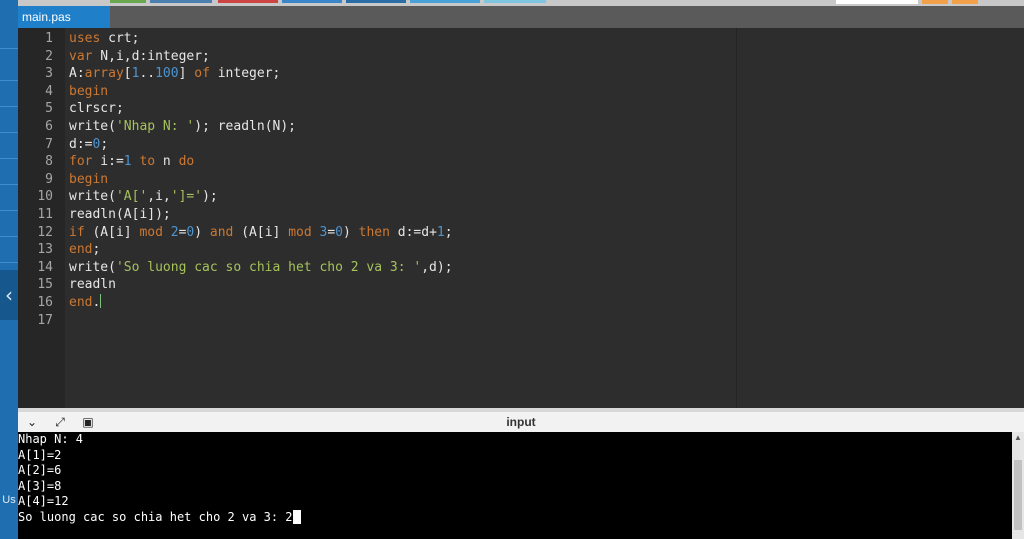 The image size is (1024, 539). I want to click on line-number: 14, so click(45, 267).